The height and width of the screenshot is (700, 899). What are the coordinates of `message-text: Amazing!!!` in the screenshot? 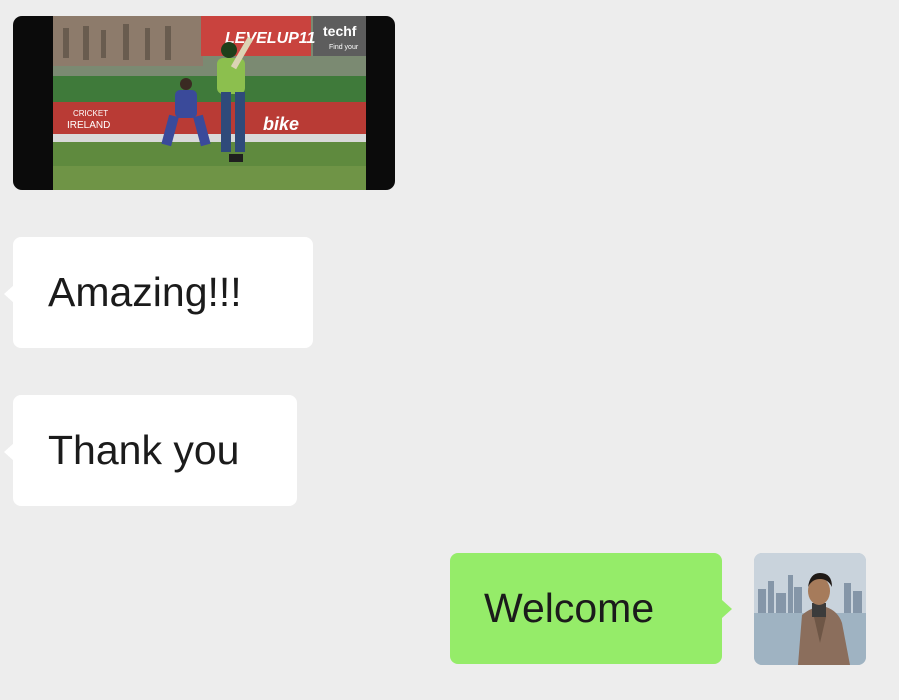 It's located at (145, 292).